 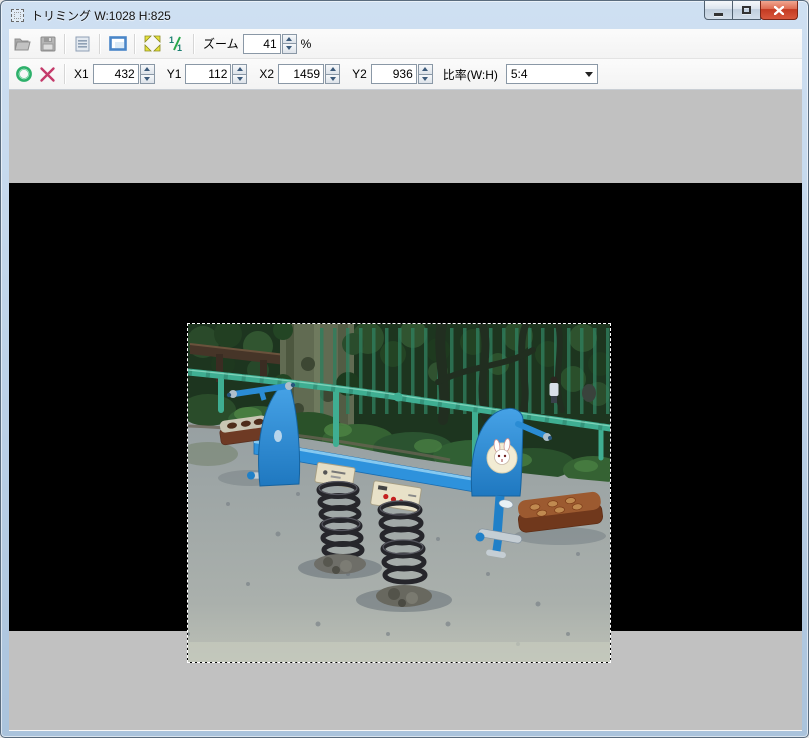 I want to click on x2-spinner, so click(x=333, y=74).